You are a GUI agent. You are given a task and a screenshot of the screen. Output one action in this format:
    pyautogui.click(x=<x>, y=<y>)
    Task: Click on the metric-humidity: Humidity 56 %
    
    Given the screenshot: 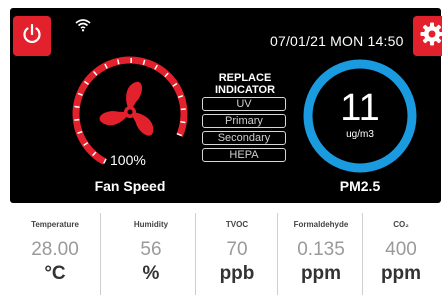 What is the action you would take?
    pyautogui.click(x=151, y=254)
    